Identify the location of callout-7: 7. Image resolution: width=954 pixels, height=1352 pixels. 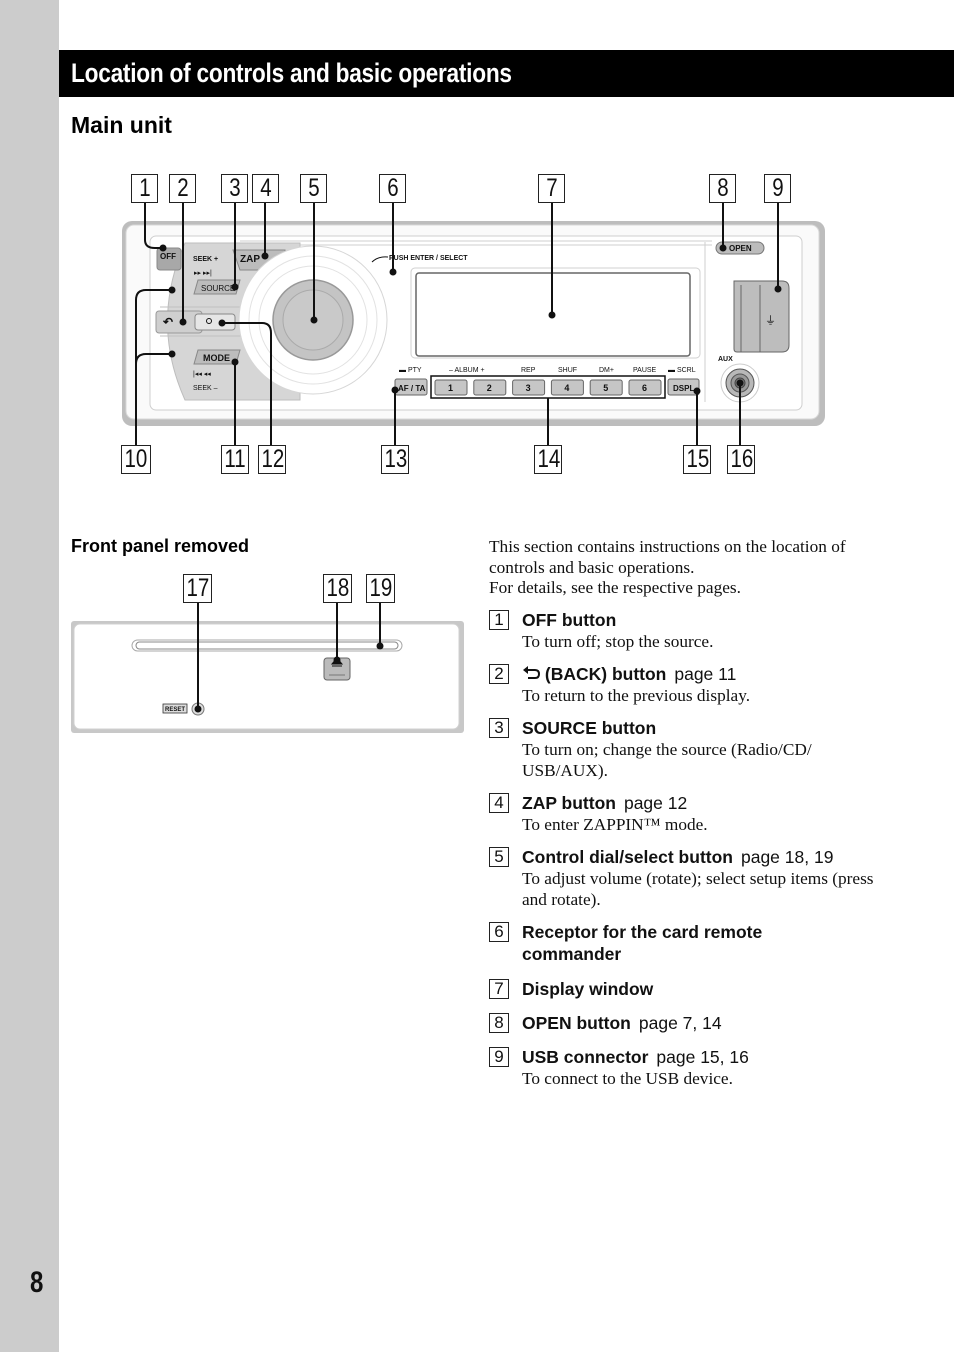
(551, 188).